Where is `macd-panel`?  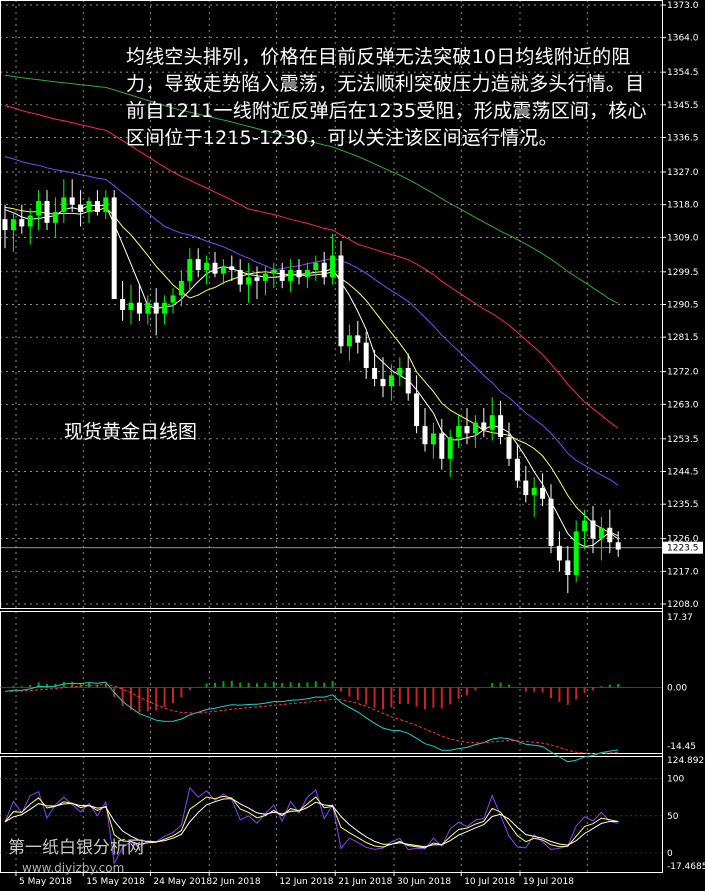
macd-panel is located at coordinates (331, 721).